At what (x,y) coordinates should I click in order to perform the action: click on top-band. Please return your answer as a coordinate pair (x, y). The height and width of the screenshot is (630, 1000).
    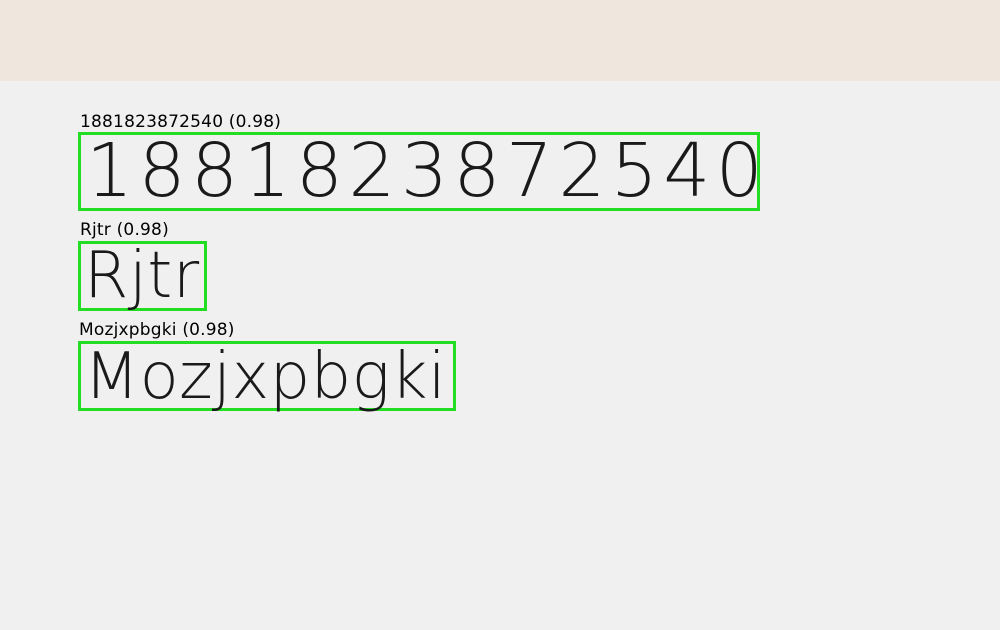
    Looking at the image, I should click on (500, 40).